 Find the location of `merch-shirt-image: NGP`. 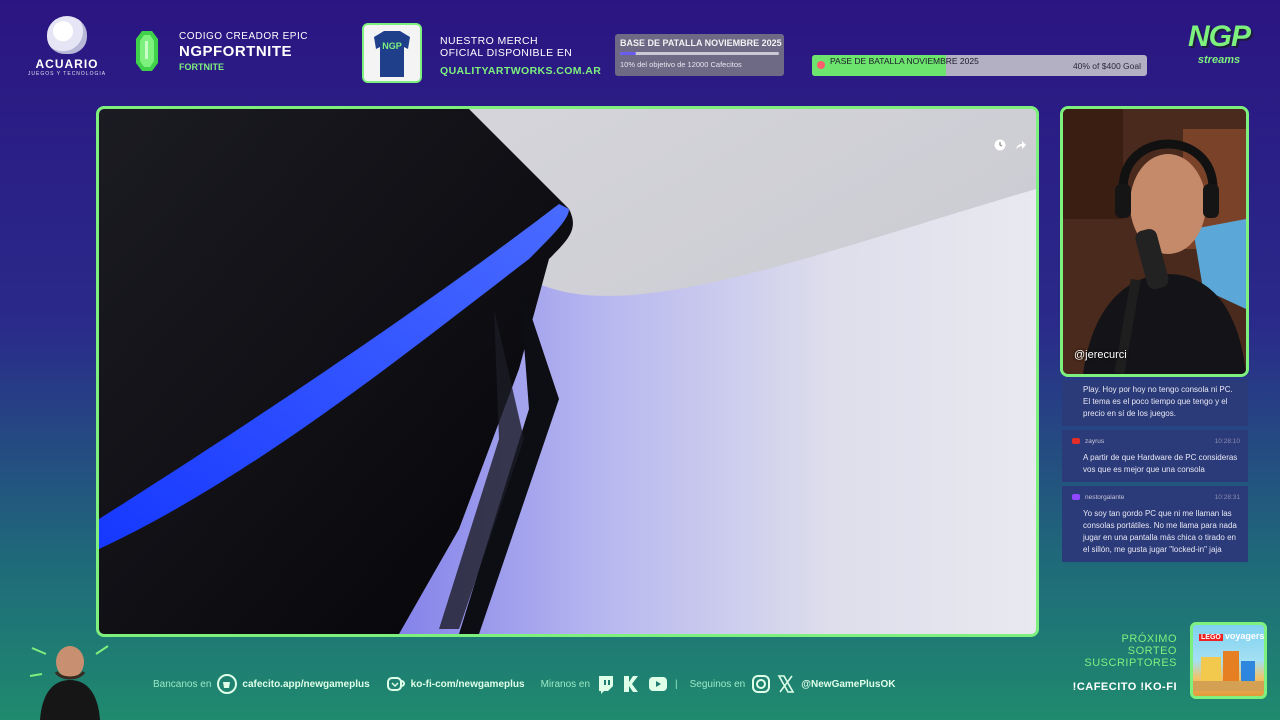

merch-shirt-image: NGP is located at coordinates (392, 53).